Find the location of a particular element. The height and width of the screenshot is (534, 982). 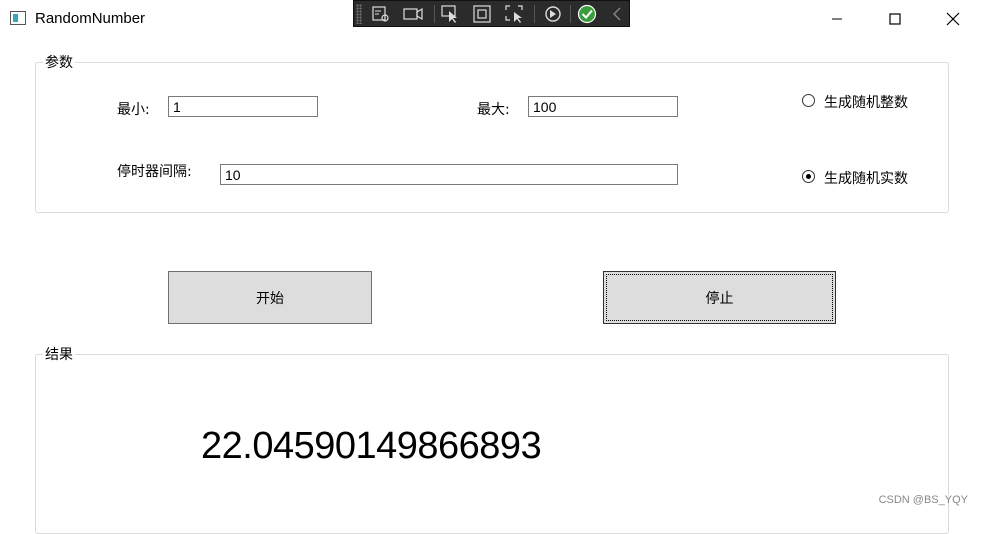

max-label: 最大: is located at coordinates (493, 110).